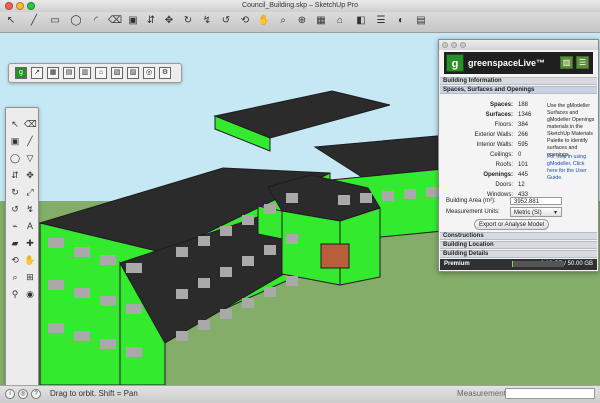  What do you see at coordinates (518, 245) in the screenshot?
I see `section-building-location: Building Location` at bounding box center [518, 245].